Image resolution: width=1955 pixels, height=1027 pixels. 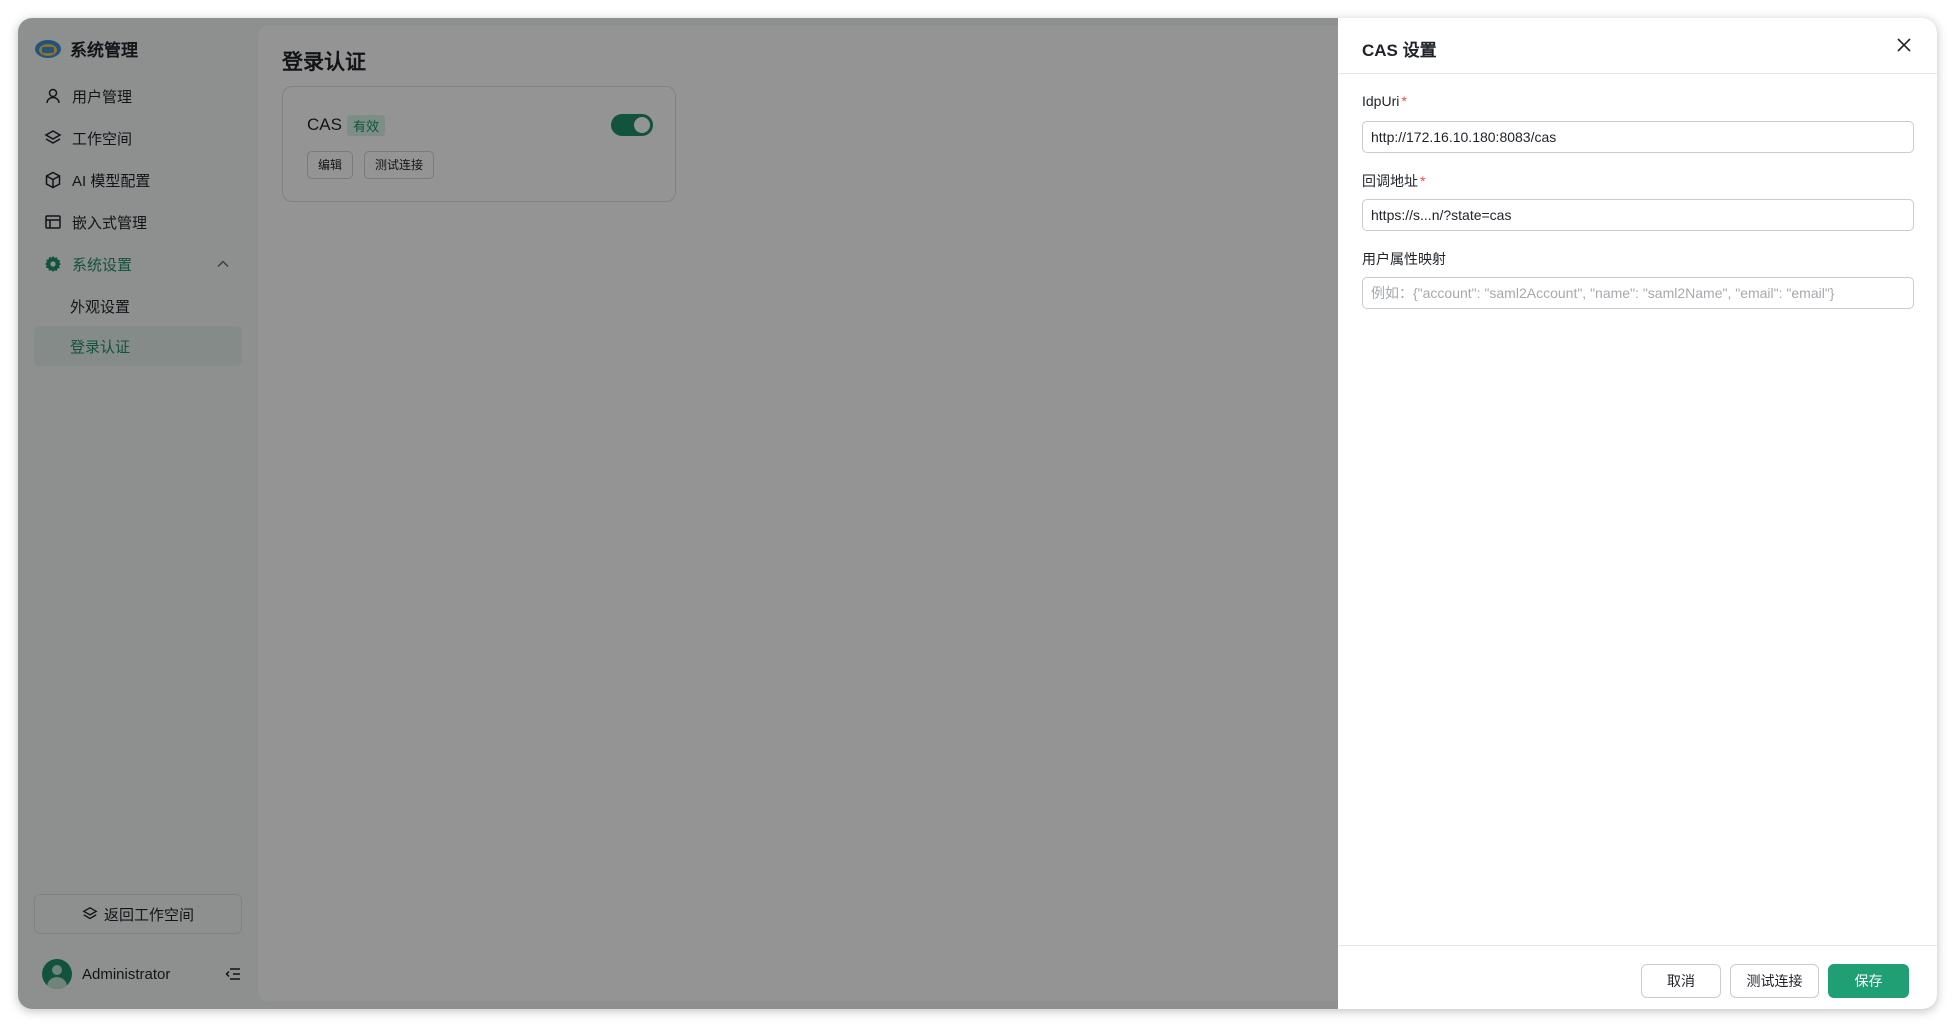 What do you see at coordinates (1390, 181) in the screenshot?
I see `field-label-text: 回调地址` at bounding box center [1390, 181].